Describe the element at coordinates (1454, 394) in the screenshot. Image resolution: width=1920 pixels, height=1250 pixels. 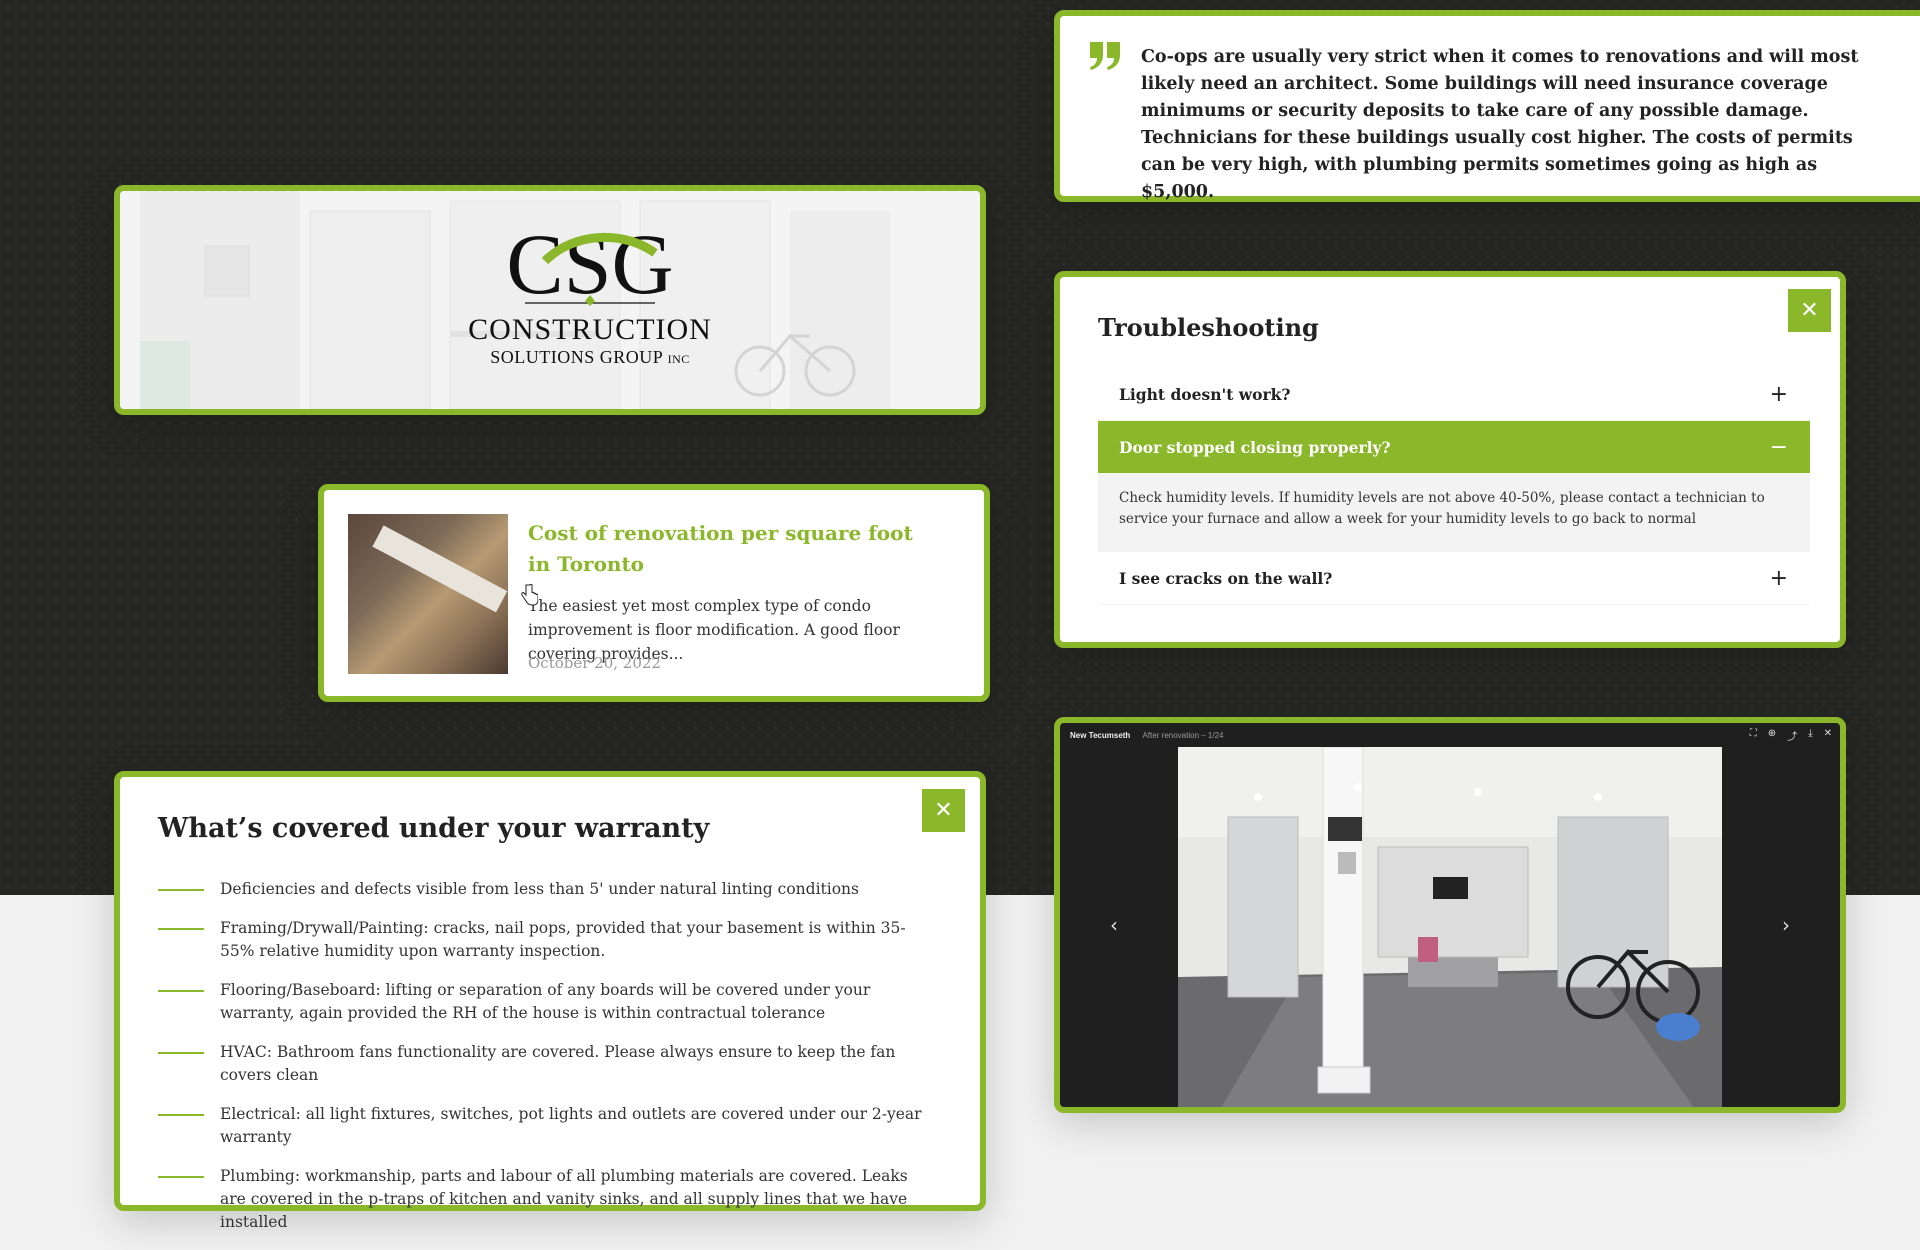
I see `accordion-item-light: Light doesn't work? +` at that location.